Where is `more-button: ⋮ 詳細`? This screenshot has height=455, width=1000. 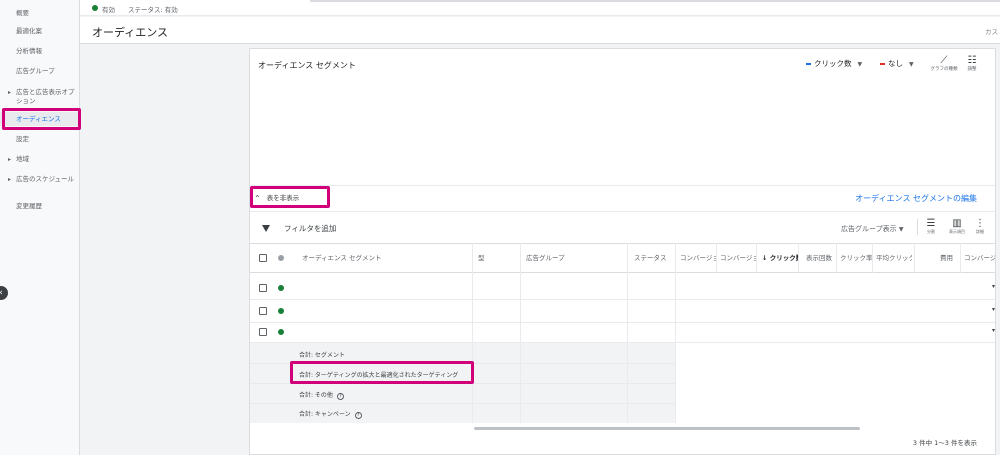
more-button: ⋮ 詳細 is located at coordinates (980, 227).